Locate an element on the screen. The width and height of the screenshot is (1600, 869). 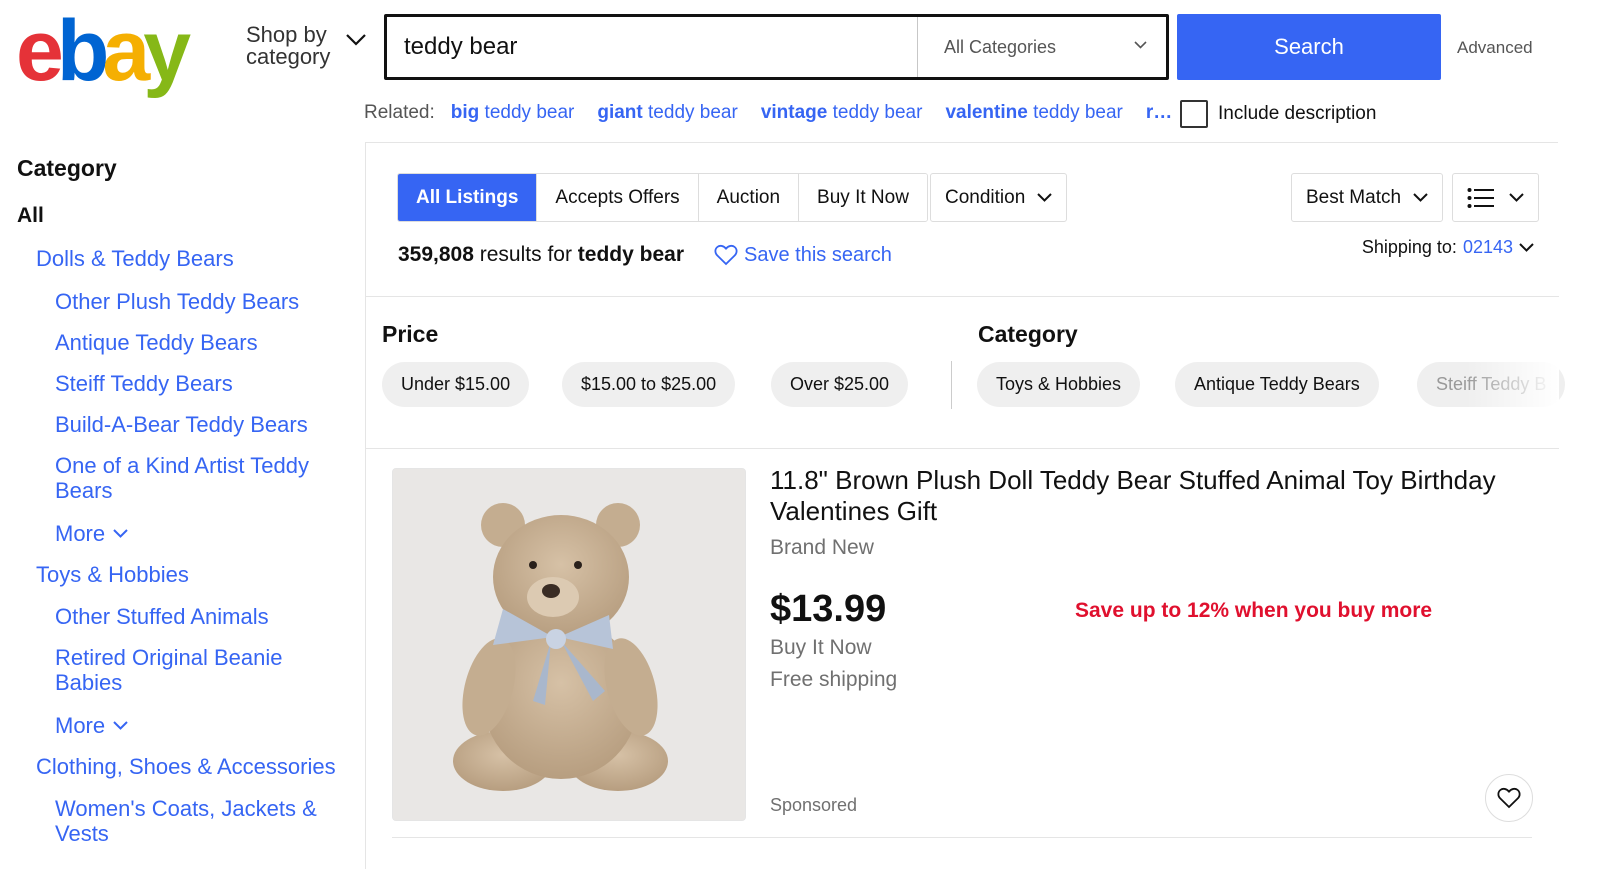
category-pill-antique: Antique Teddy Bears is located at coordinates (1277, 384).